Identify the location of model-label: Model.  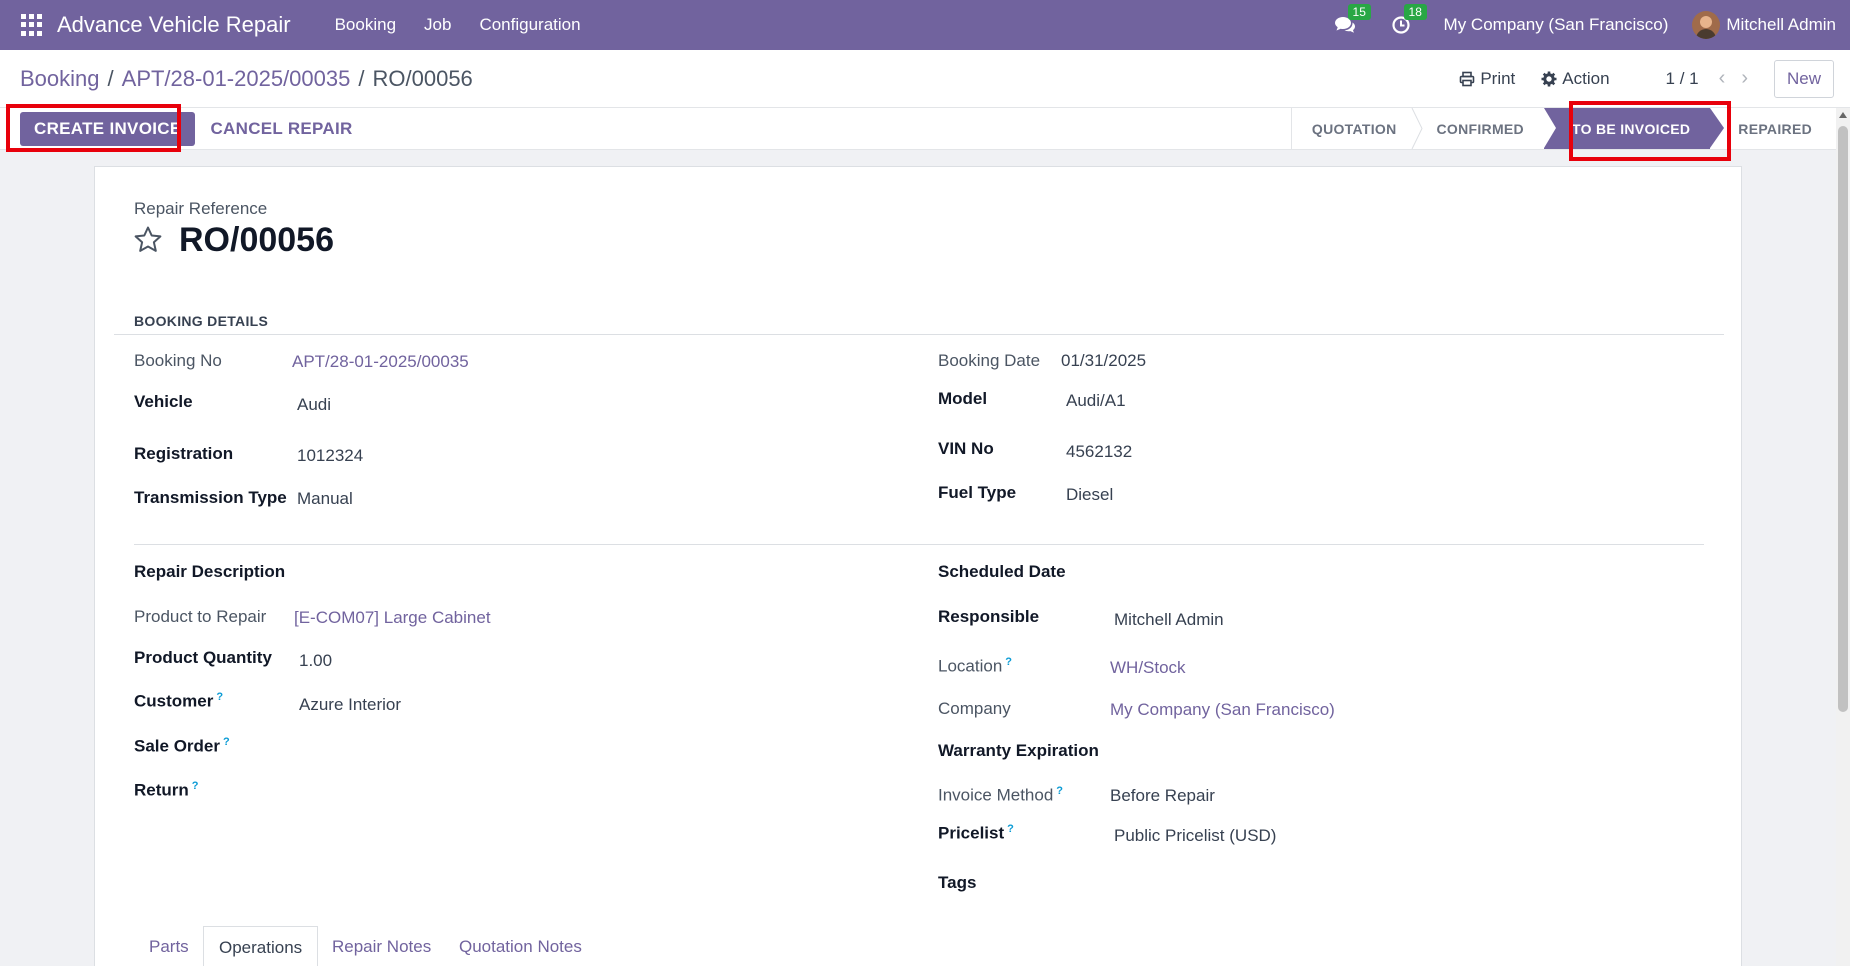
(963, 398).